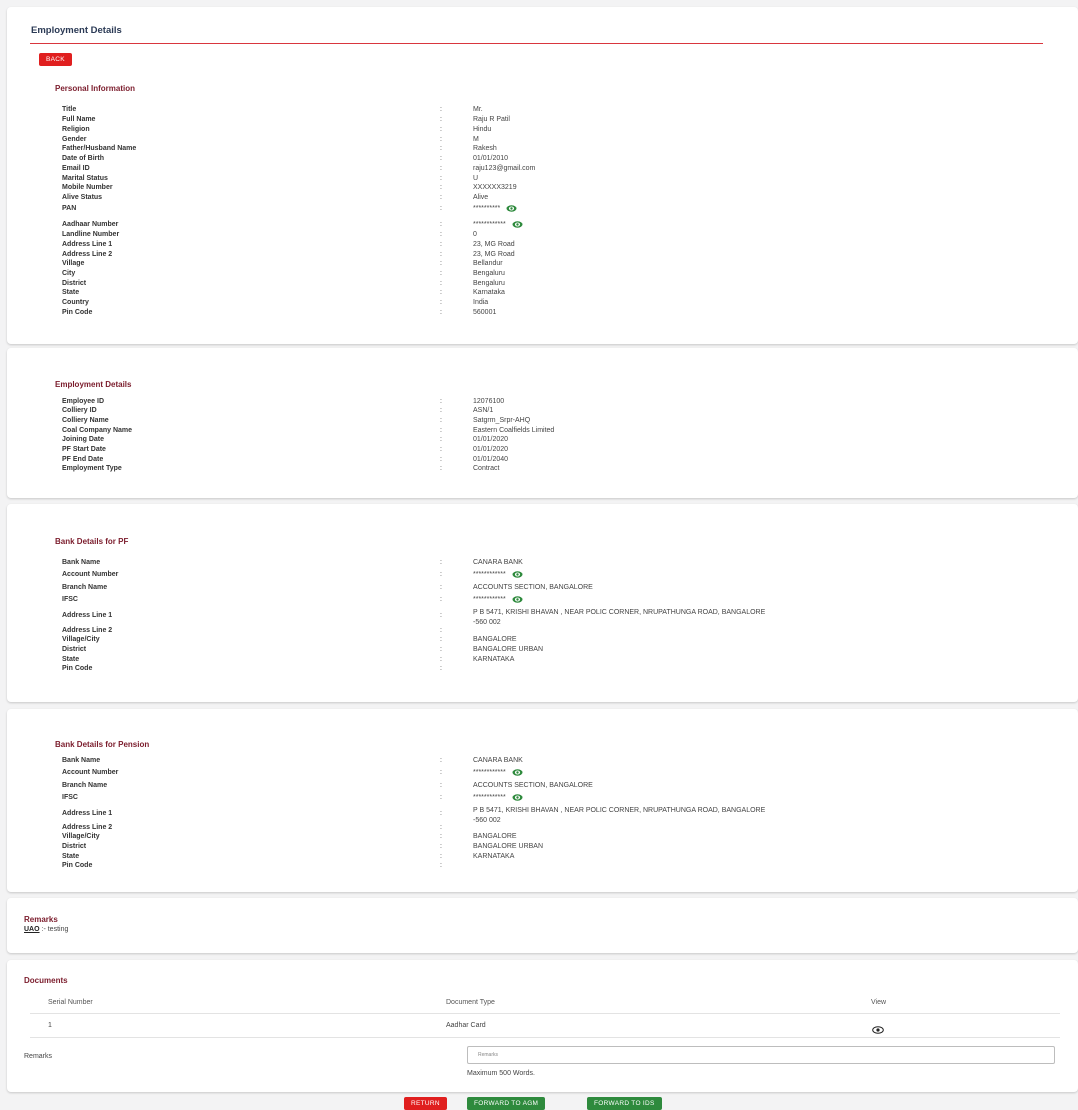 Image resolution: width=1078 pixels, height=1110 pixels. Describe the element at coordinates (489, 401) in the screenshot. I see `field-value-text: 12076100` at that location.